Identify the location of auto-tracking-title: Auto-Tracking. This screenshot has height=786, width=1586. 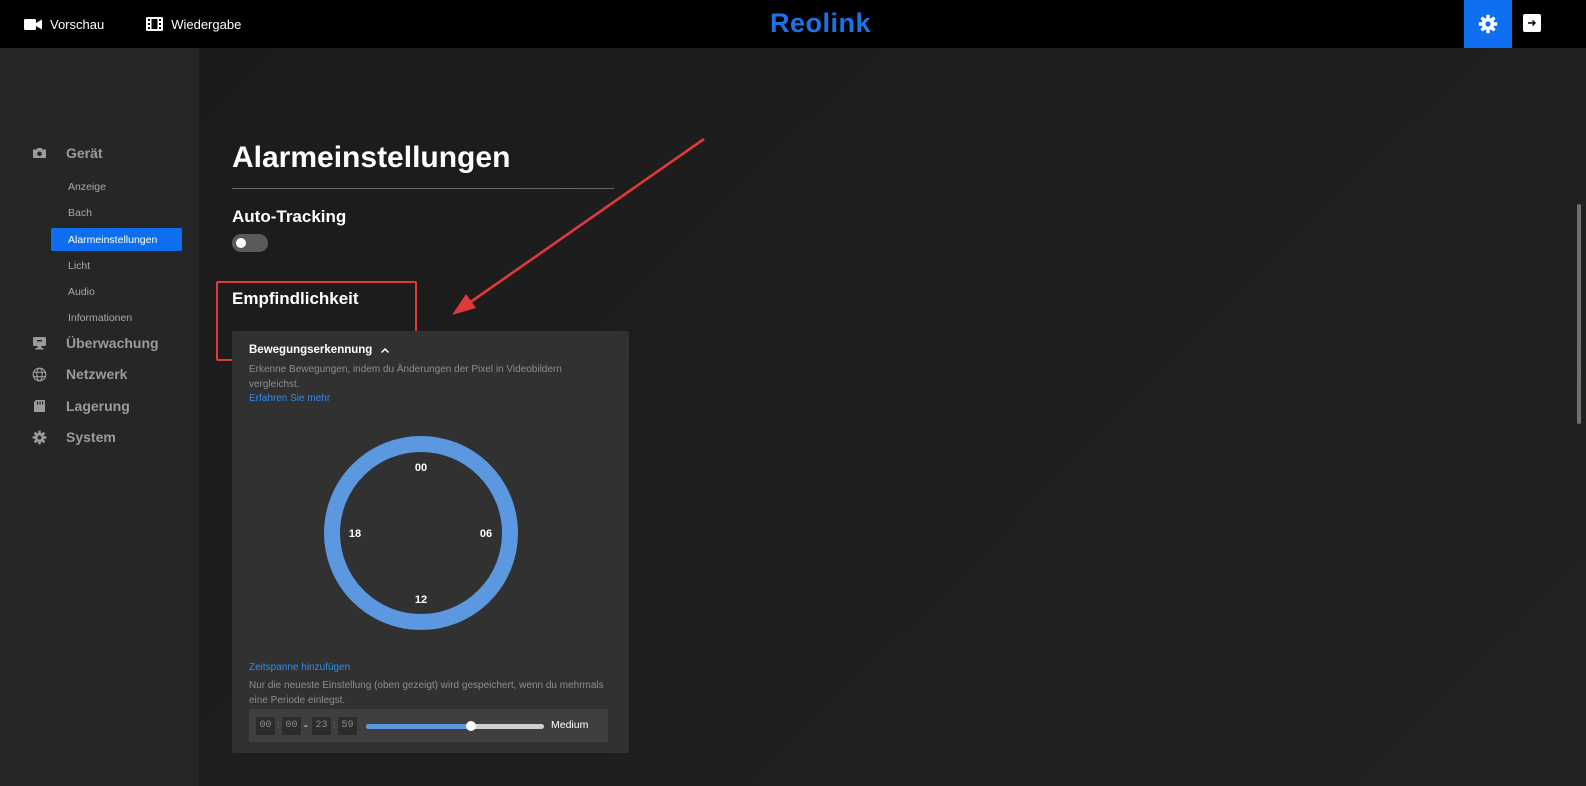
(289, 216).